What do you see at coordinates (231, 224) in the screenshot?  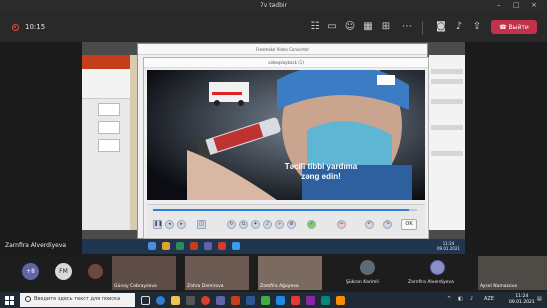 I see `rotate-icon: ↻` at bounding box center [231, 224].